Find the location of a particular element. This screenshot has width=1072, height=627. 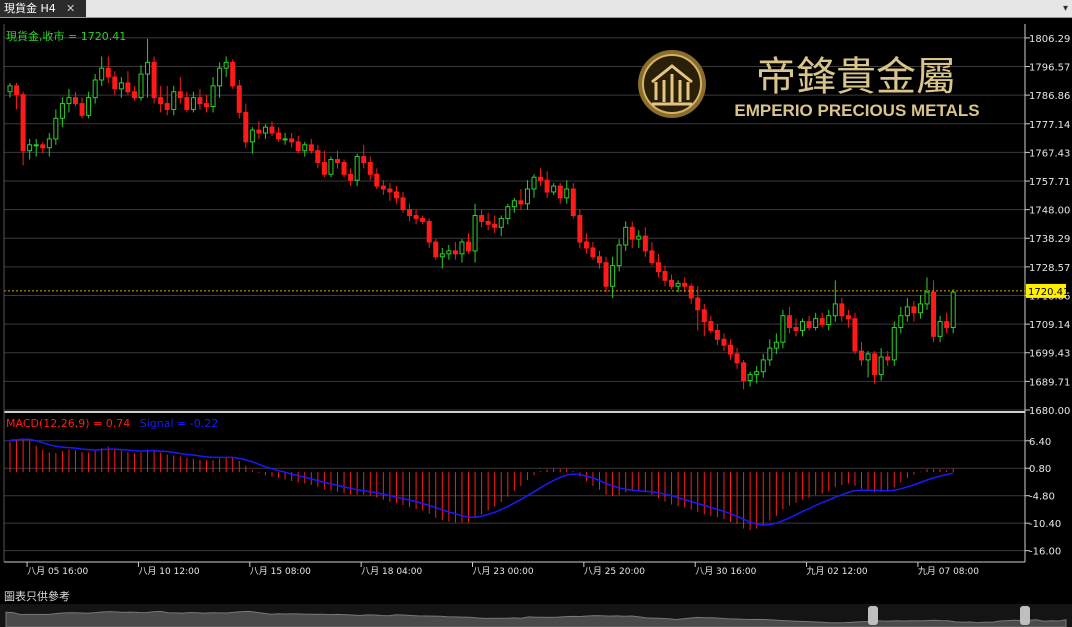

chart-scrollbar is located at coordinates (536, 615).